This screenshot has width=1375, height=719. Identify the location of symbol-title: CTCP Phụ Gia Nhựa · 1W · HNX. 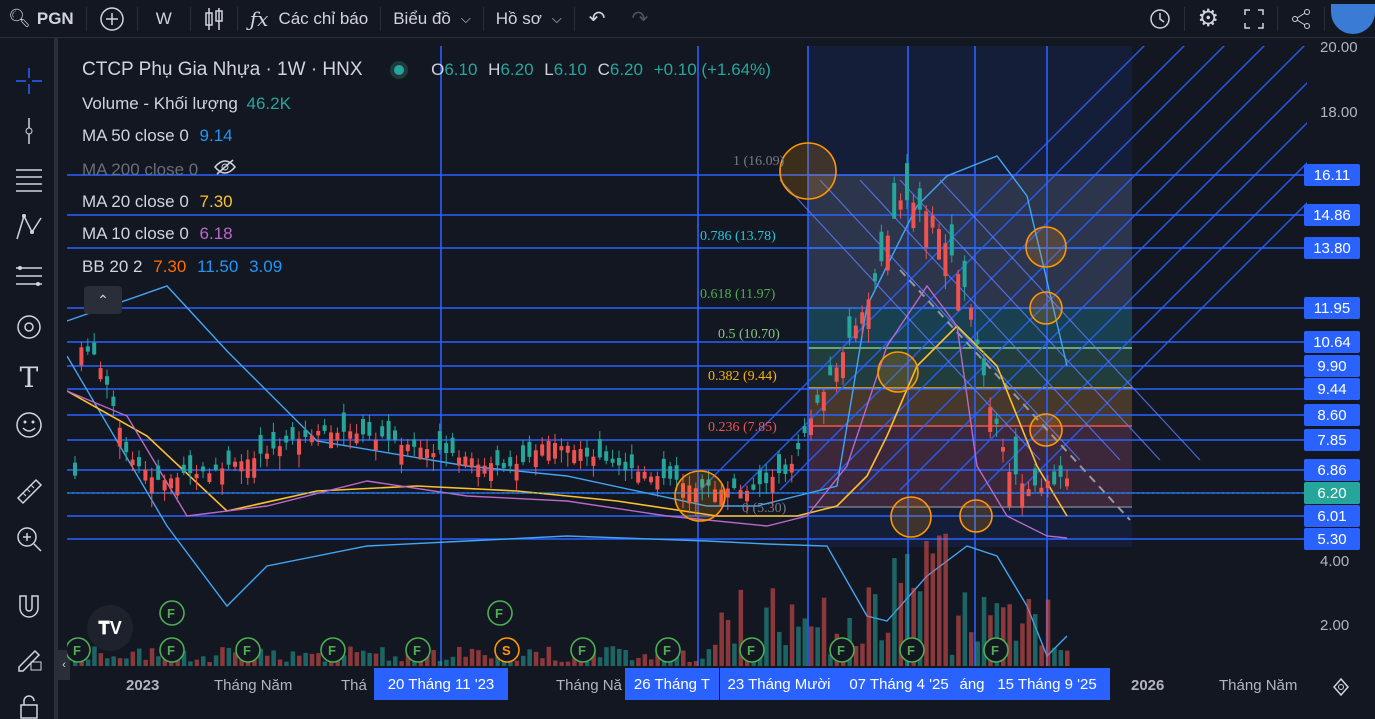
(222, 69).